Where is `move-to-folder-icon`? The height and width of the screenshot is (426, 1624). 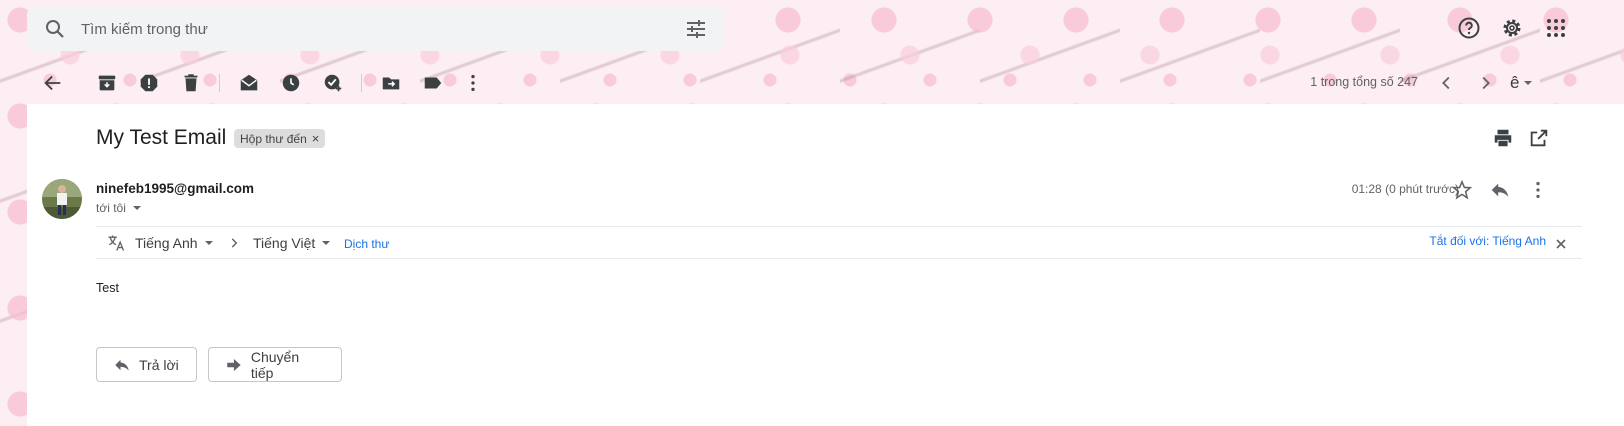 move-to-folder-icon is located at coordinates (391, 83).